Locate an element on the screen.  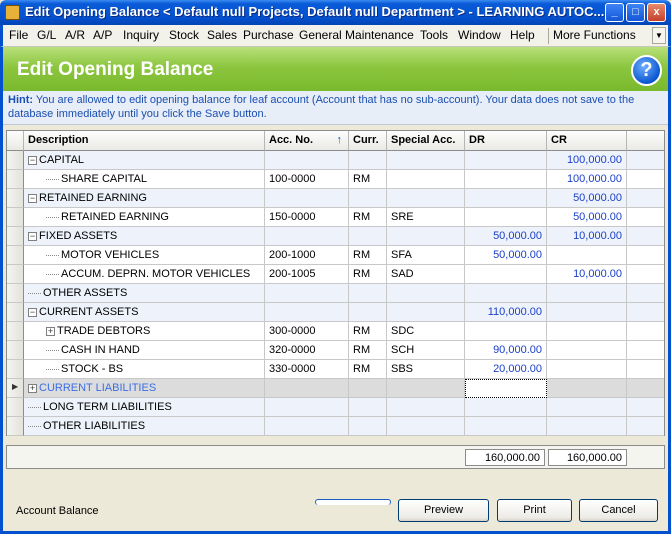
cancel-button: Cancel is located at coordinates (618, 510).